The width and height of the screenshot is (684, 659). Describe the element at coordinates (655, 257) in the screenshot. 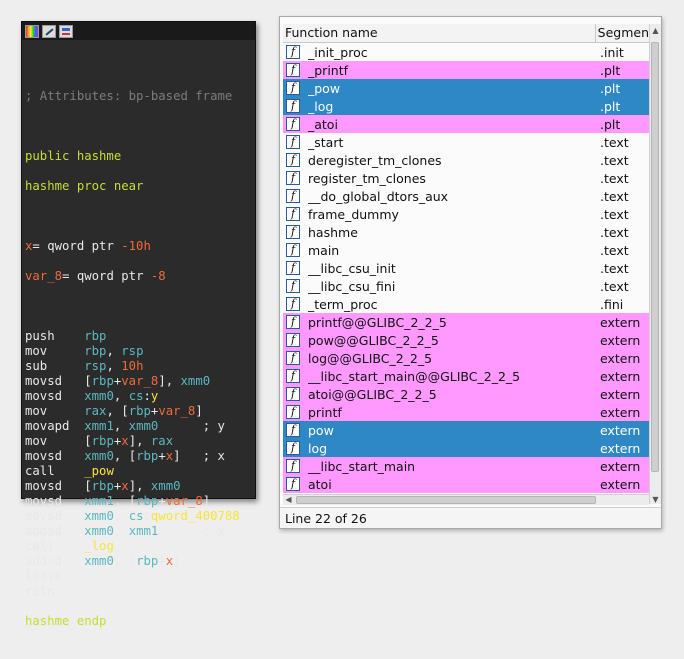

I see `vertical-scroll-thumb` at that location.